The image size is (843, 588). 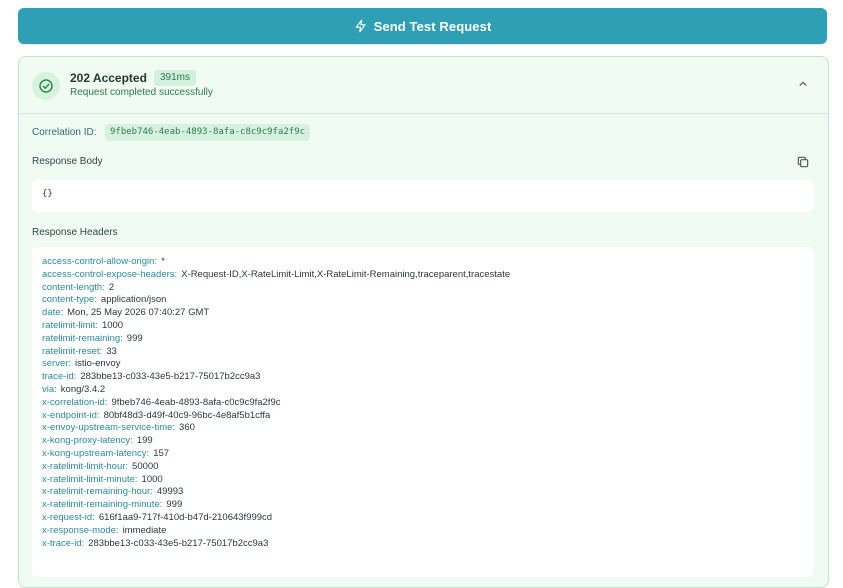 I want to click on header-key: server:, so click(x=57, y=364).